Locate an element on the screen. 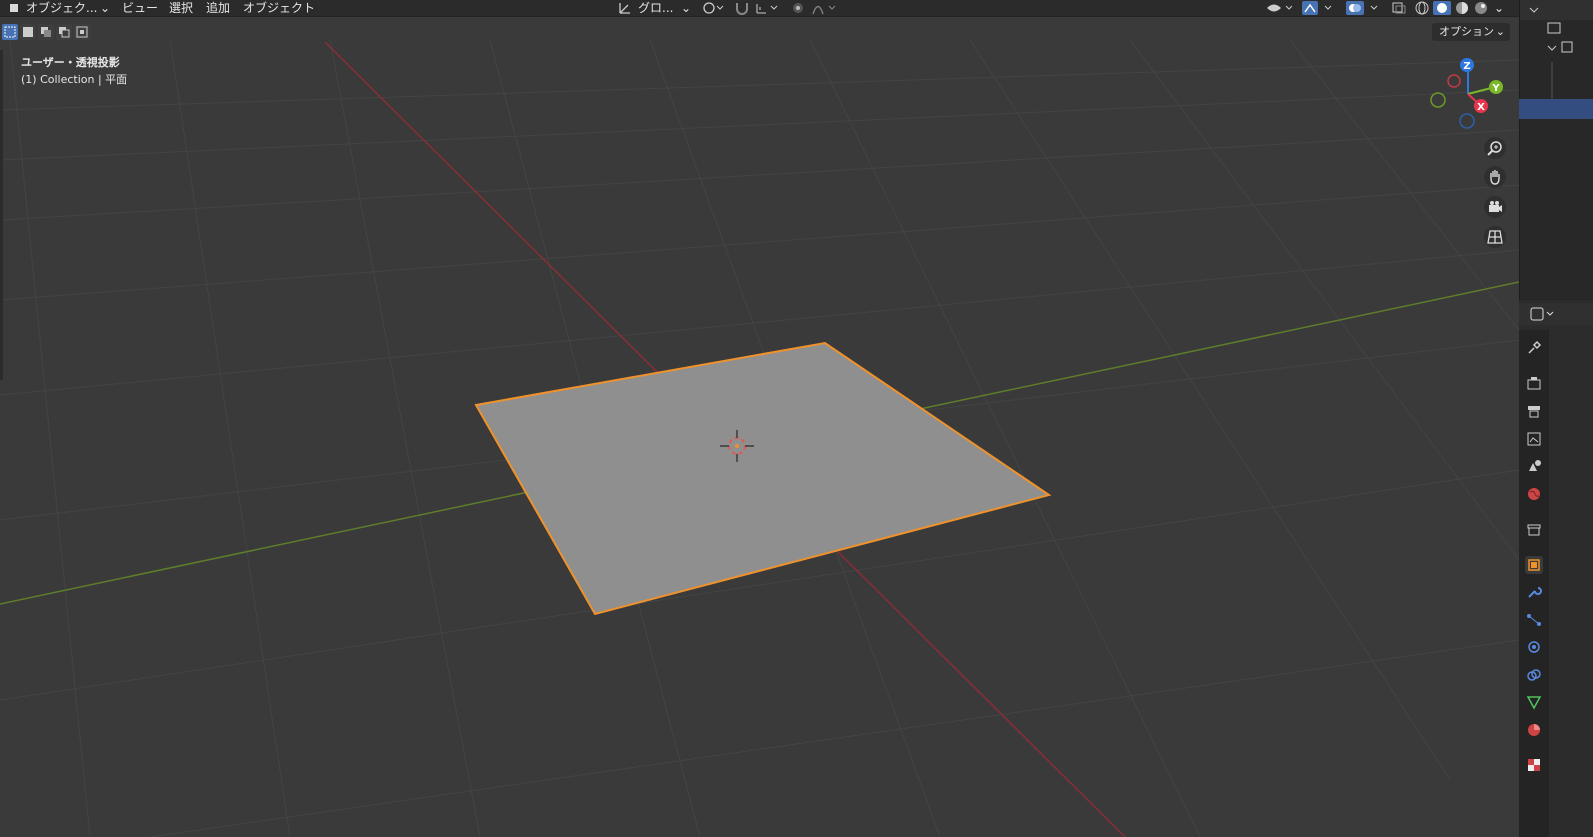 This screenshot has height=837, width=1593. view-layer-tab-icon is located at coordinates (1534, 439).